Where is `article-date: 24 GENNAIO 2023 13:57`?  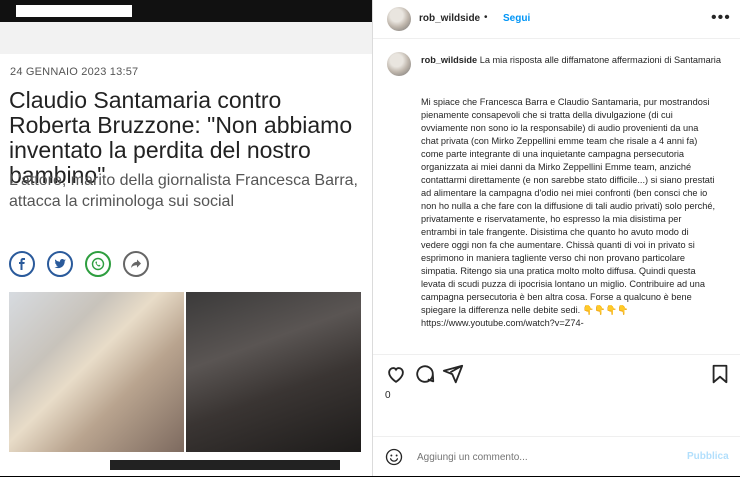
article-date: 24 GENNAIO 2023 13:57 is located at coordinates (74, 72).